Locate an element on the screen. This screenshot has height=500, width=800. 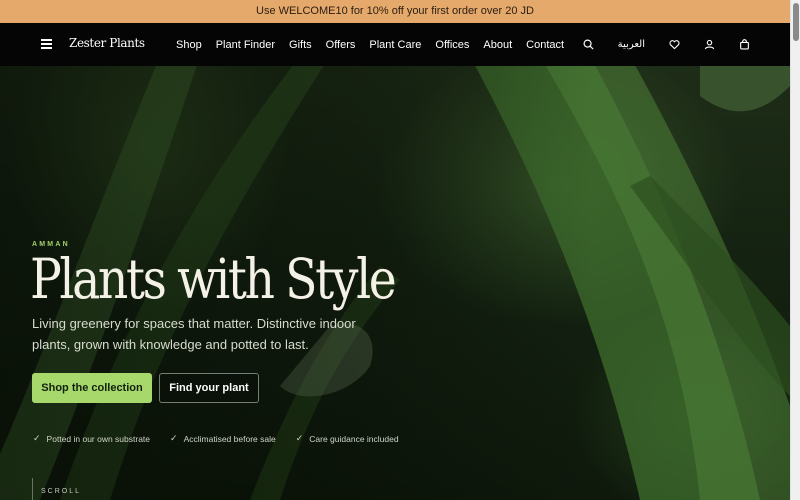
feature-label: Care guidance included is located at coordinates (354, 438).